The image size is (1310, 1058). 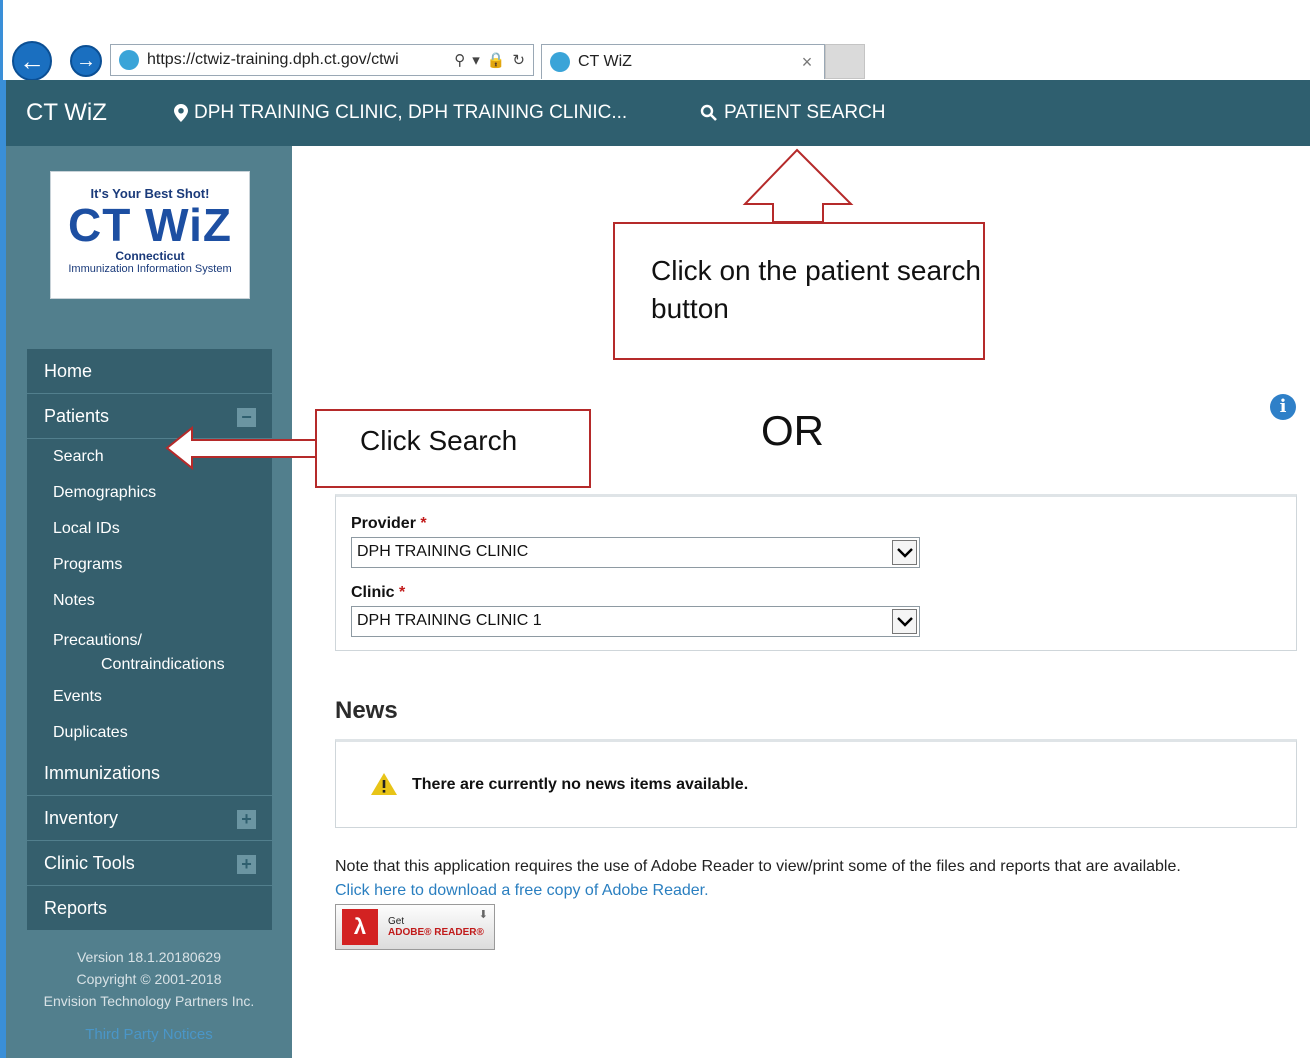 I want to click on sidebar-item-patients: Patients −, so click(x=149, y=416).